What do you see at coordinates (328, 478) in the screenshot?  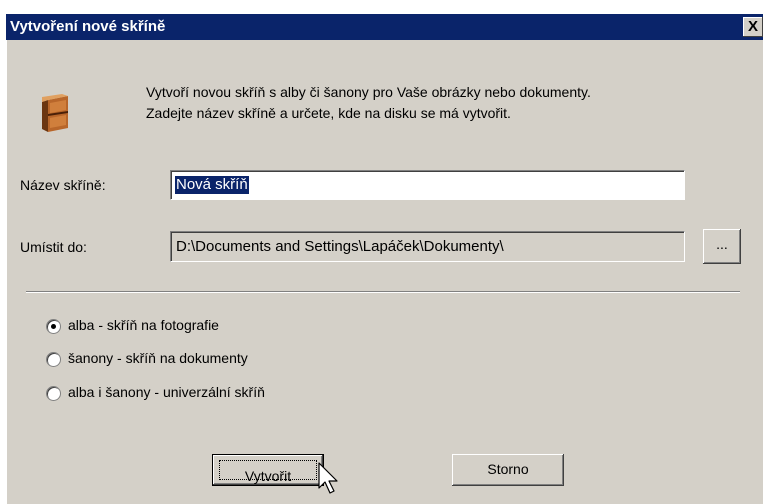 I see `mouse-cursor-icon` at bounding box center [328, 478].